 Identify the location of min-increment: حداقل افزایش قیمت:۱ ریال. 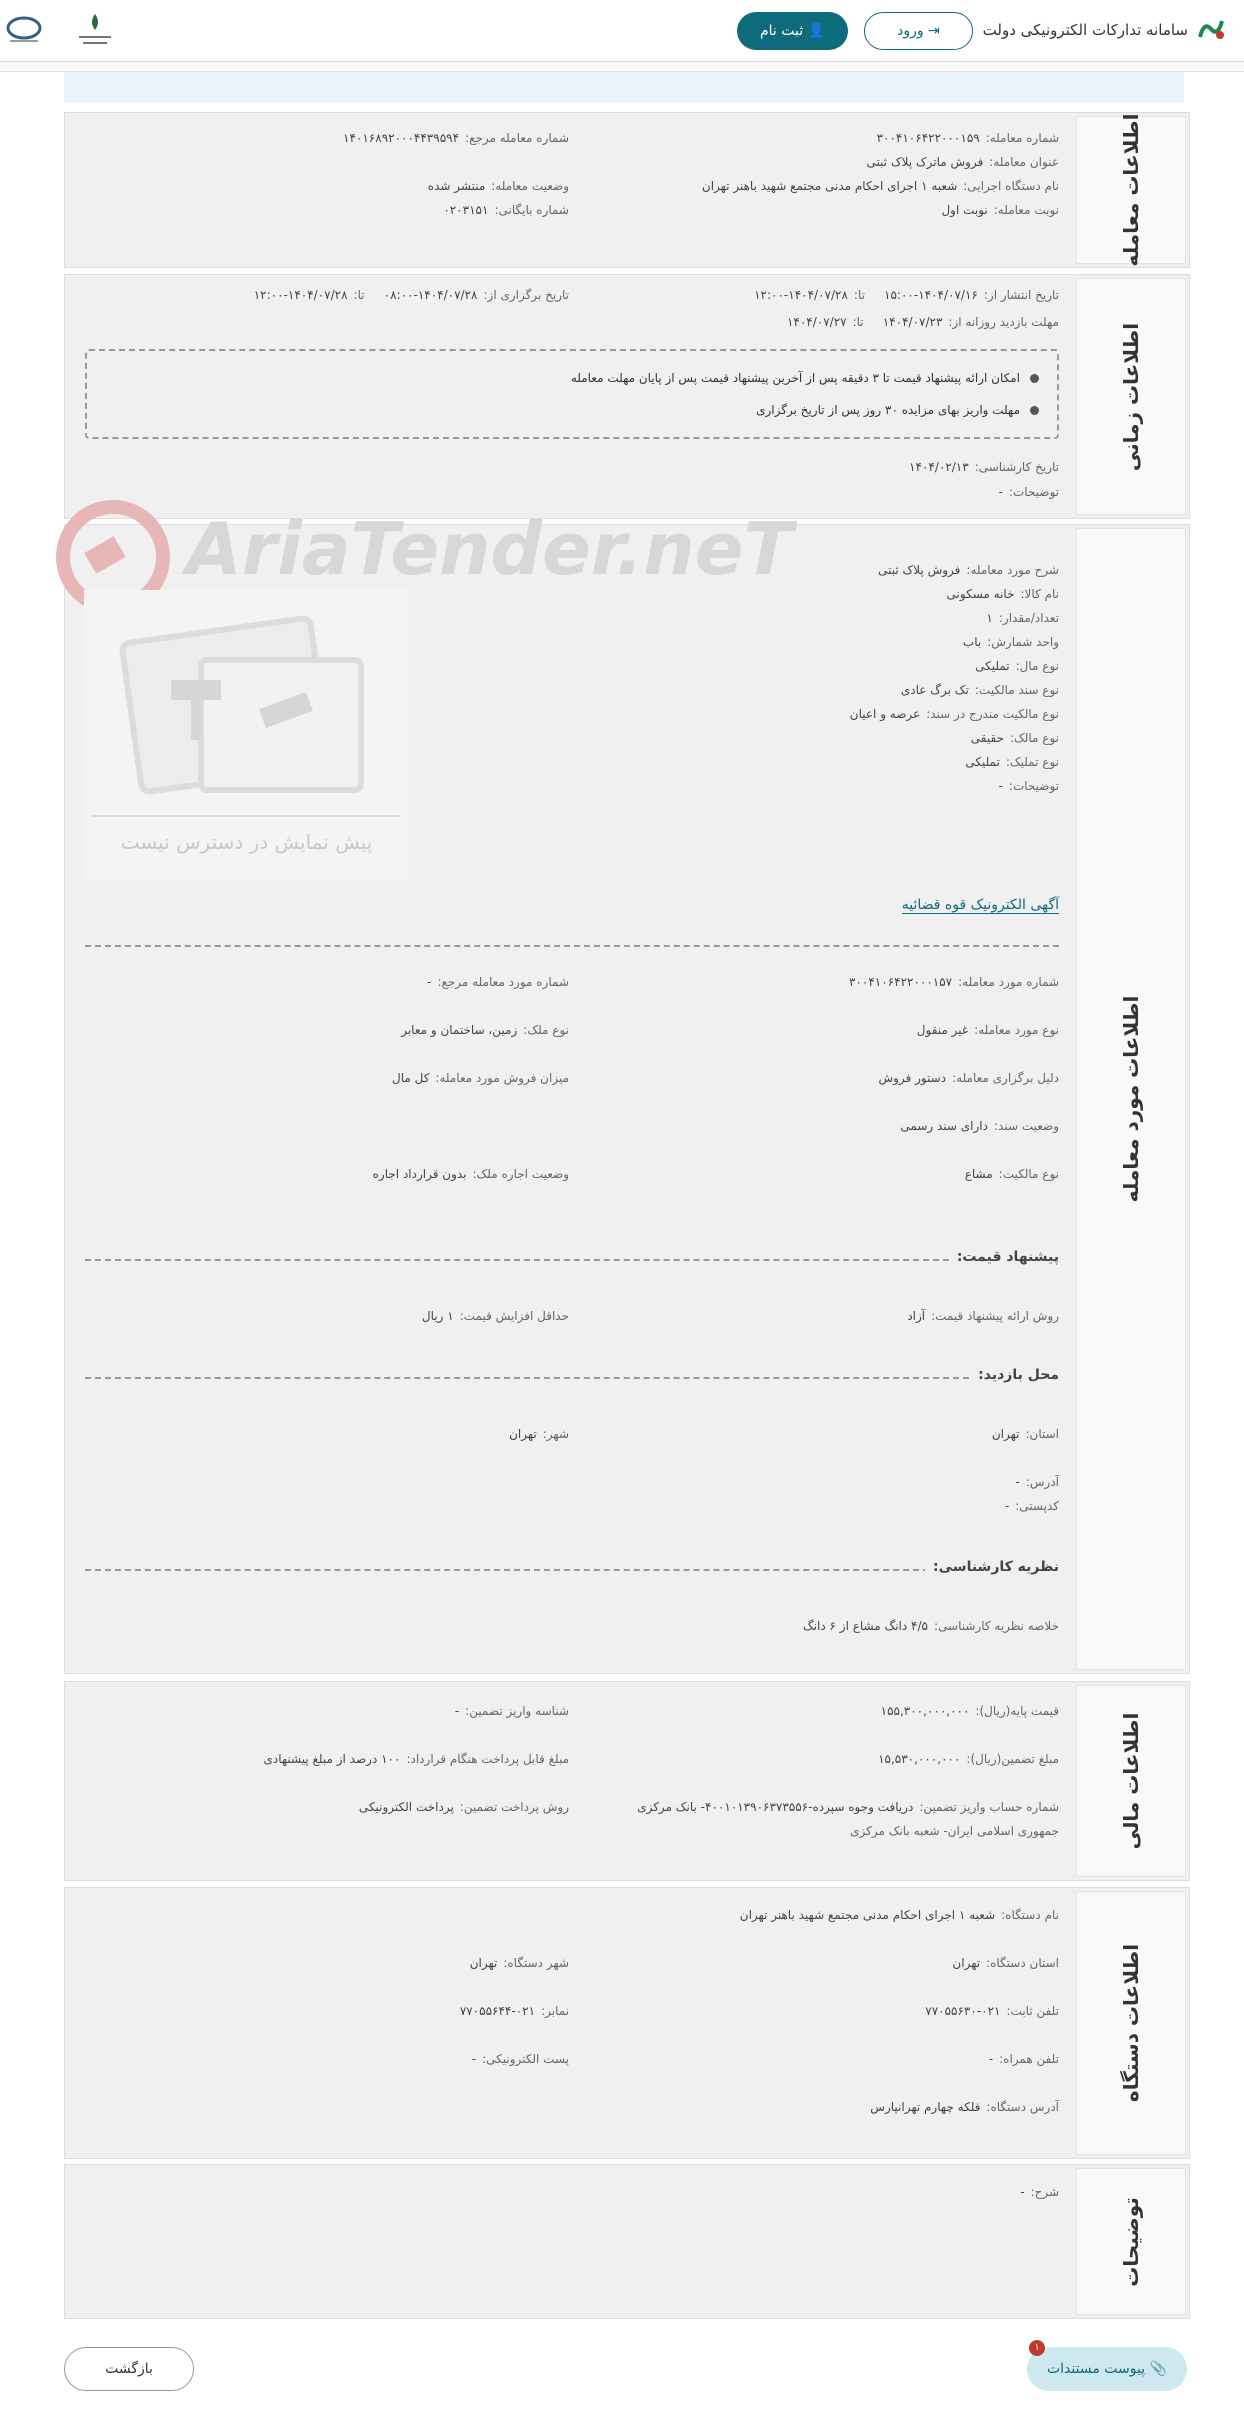
(495, 1316).